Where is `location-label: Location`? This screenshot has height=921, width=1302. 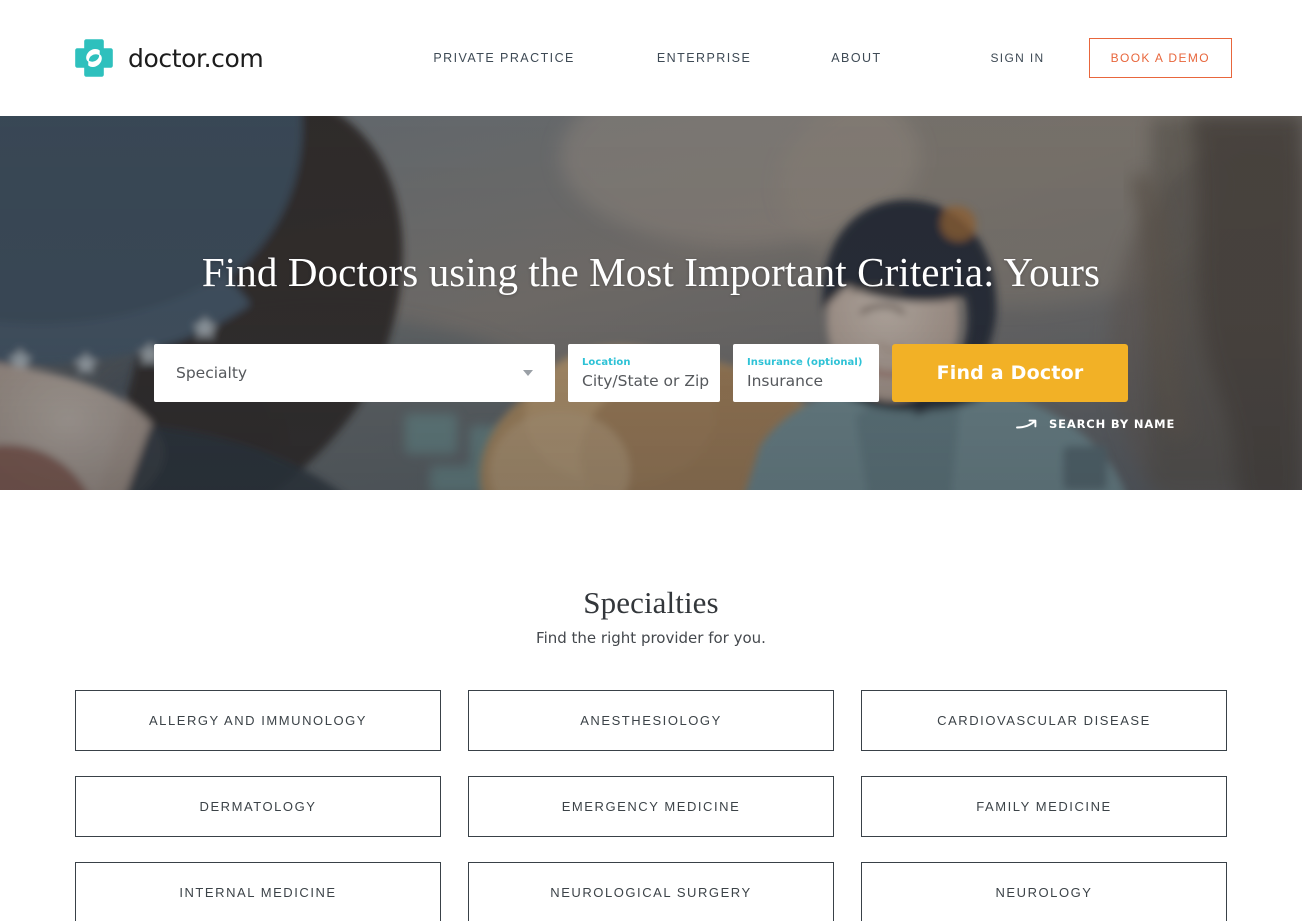 location-label: Location is located at coordinates (606, 362).